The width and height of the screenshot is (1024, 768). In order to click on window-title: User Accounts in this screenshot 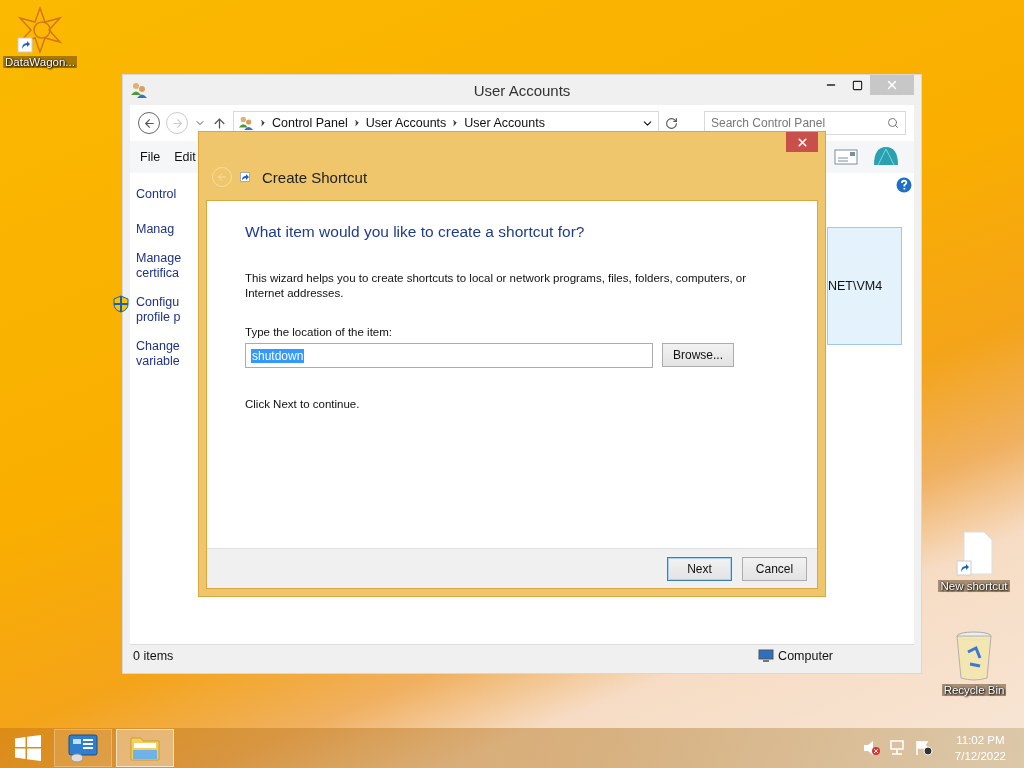, I will do `click(522, 90)`.